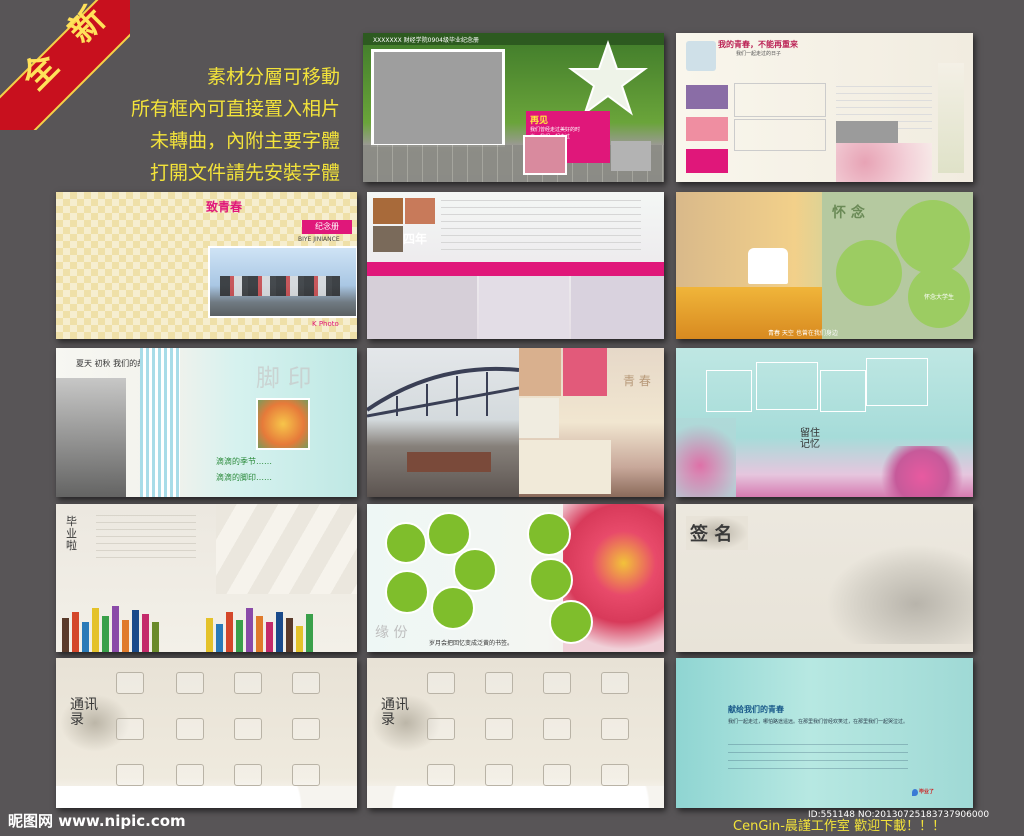 This screenshot has height=836, width=1024. I want to click on thumbnail-address-book-1: 通讯录, so click(206, 733).